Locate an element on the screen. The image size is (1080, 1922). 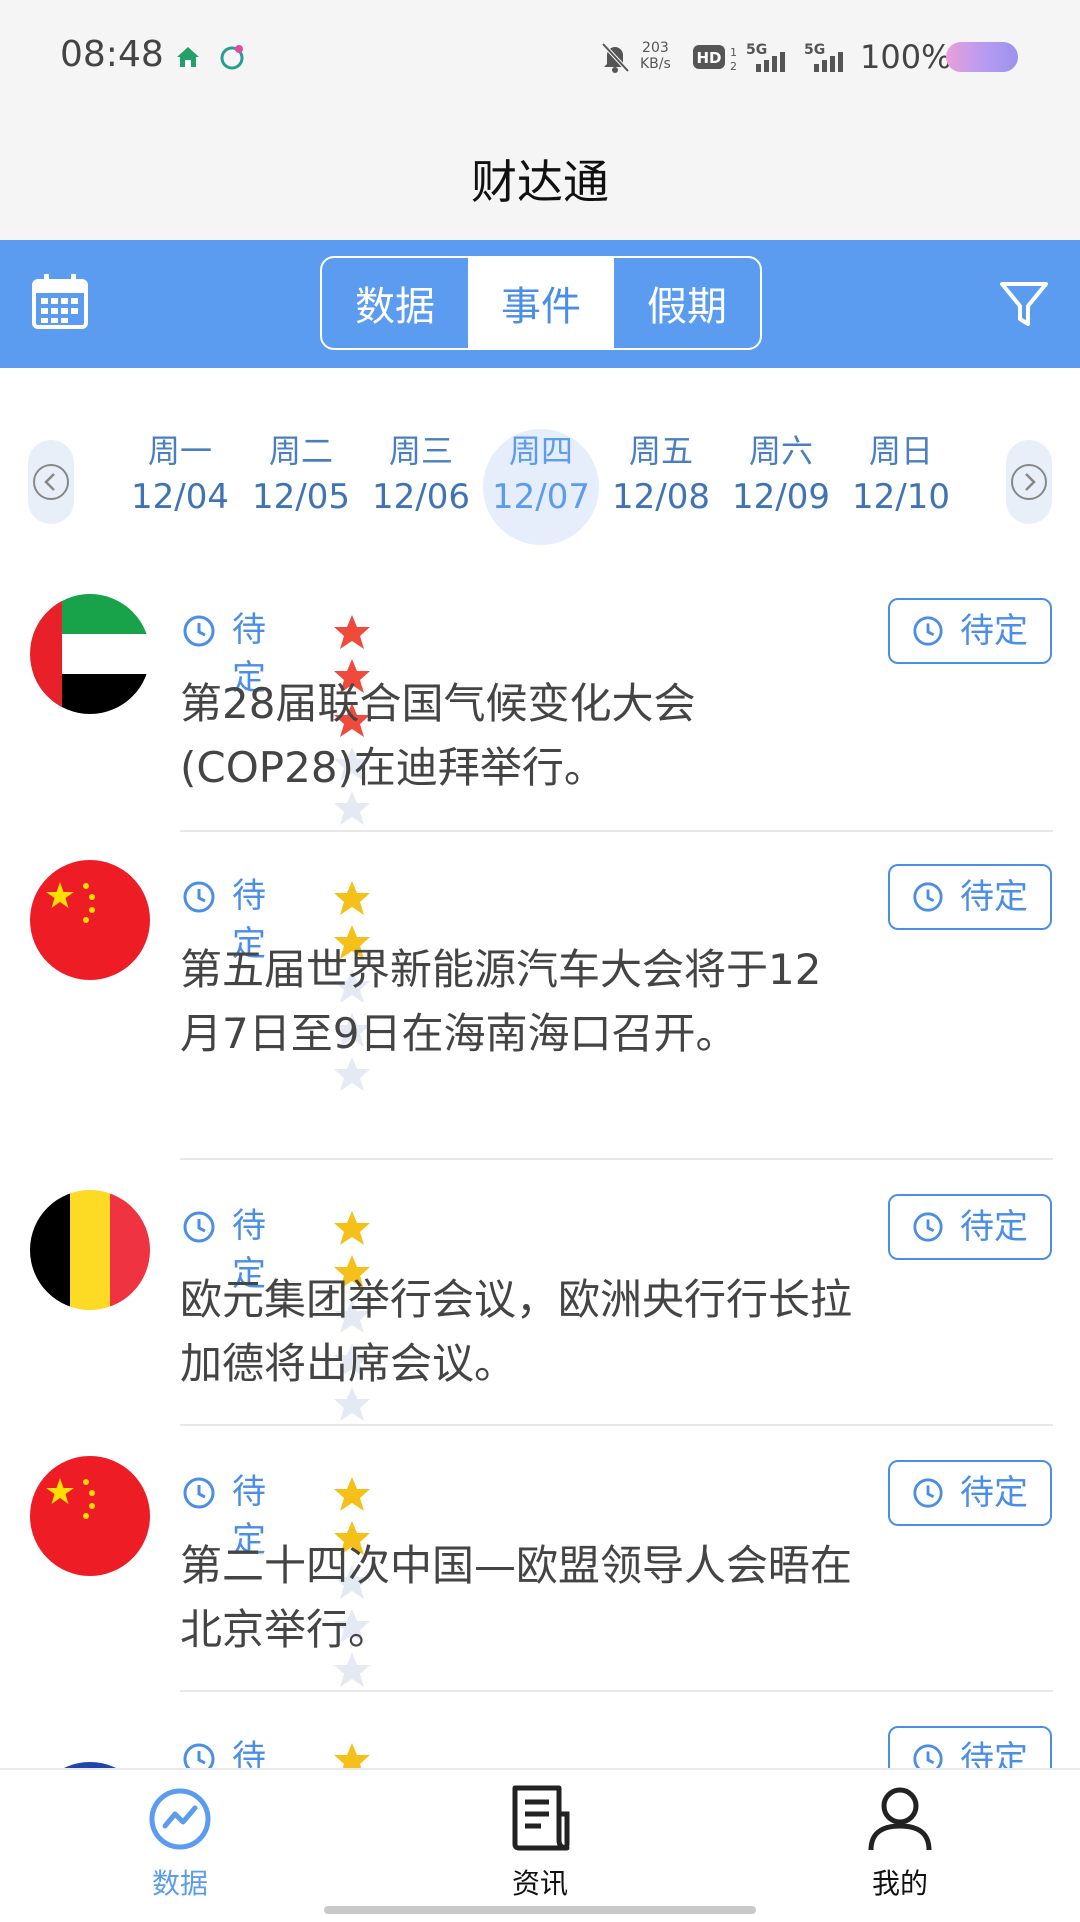
chevron-right-icon is located at coordinates (1029, 482).